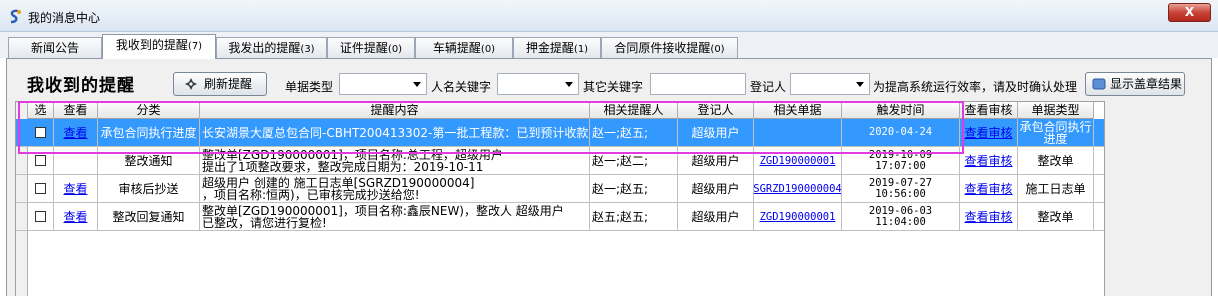 The width and height of the screenshot is (1218, 296). What do you see at coordinates (1056, 132) in the screenshot?
I see `doctype-cell: 承包合同执行进度` at bounding box center [1056, 132].